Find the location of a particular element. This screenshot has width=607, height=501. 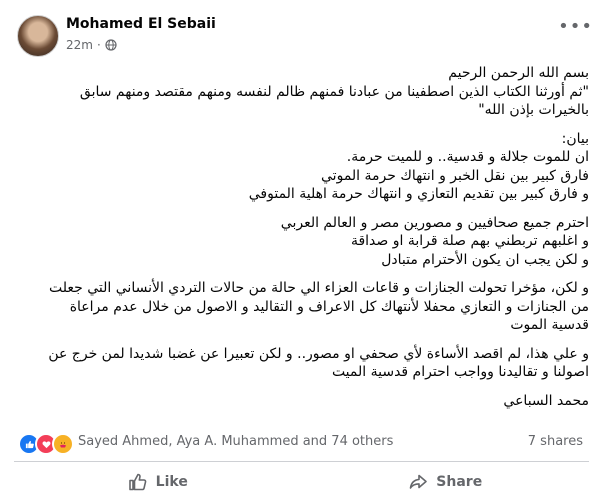

post-meta: 22m · is located at coordinates (91, 45).